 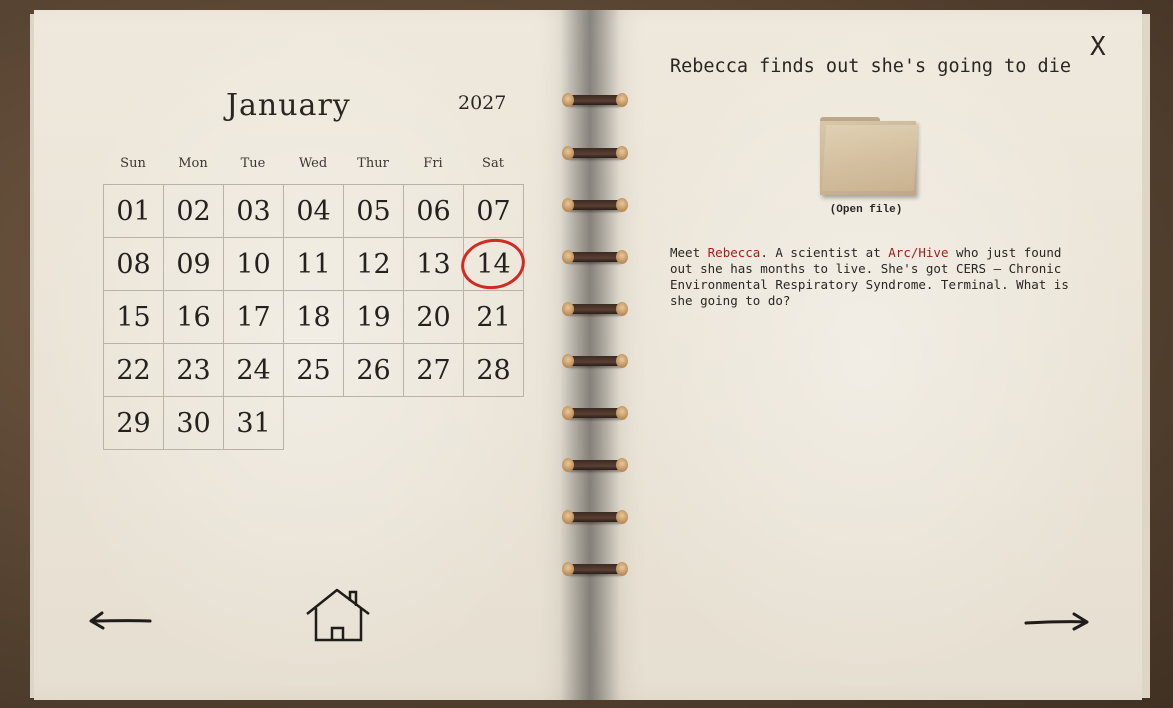 What do you see at coordinates (689, 252) in the screenshot?
I see `desc-text: Meet` at bounding box center [689, 252].